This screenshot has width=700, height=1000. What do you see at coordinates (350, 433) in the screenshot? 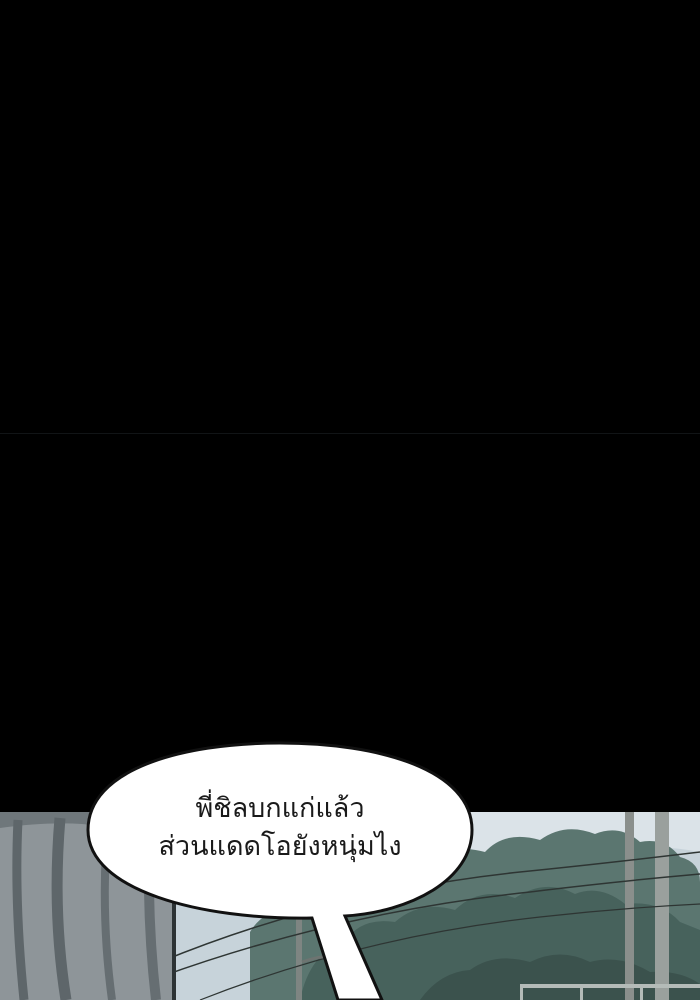
I see `panel-divider` at bounding box center [350, 433].